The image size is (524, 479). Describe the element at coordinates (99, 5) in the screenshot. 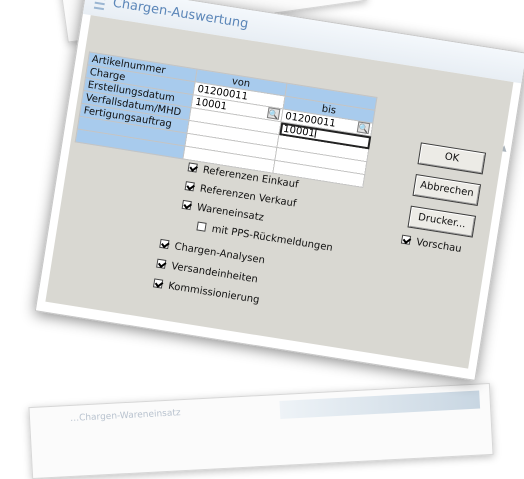

I see `app-icon` at that location.